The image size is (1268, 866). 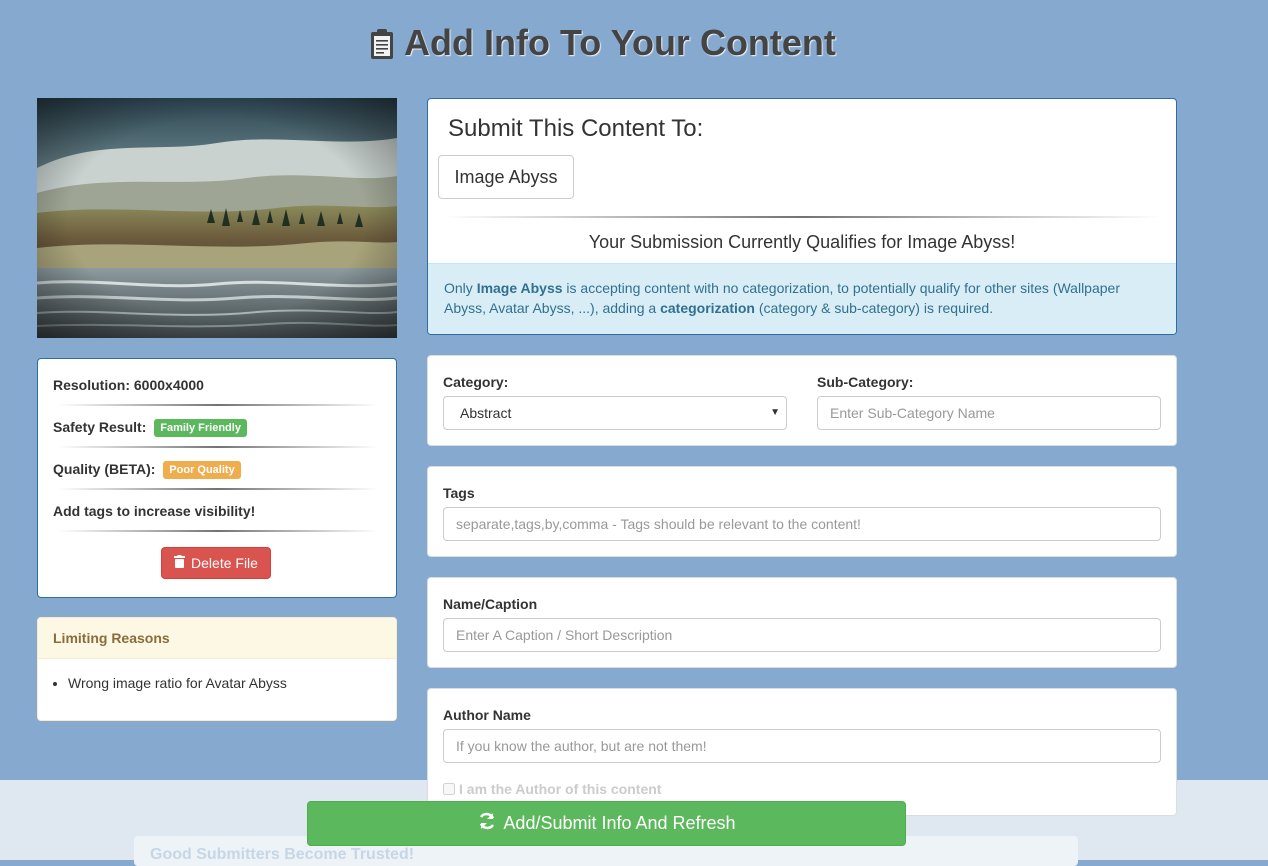 What do you see at coordinates (576, 128) in the screenshot?
I see `submit-to-title: Submit This Content To:` at bounding box center [576, 128].